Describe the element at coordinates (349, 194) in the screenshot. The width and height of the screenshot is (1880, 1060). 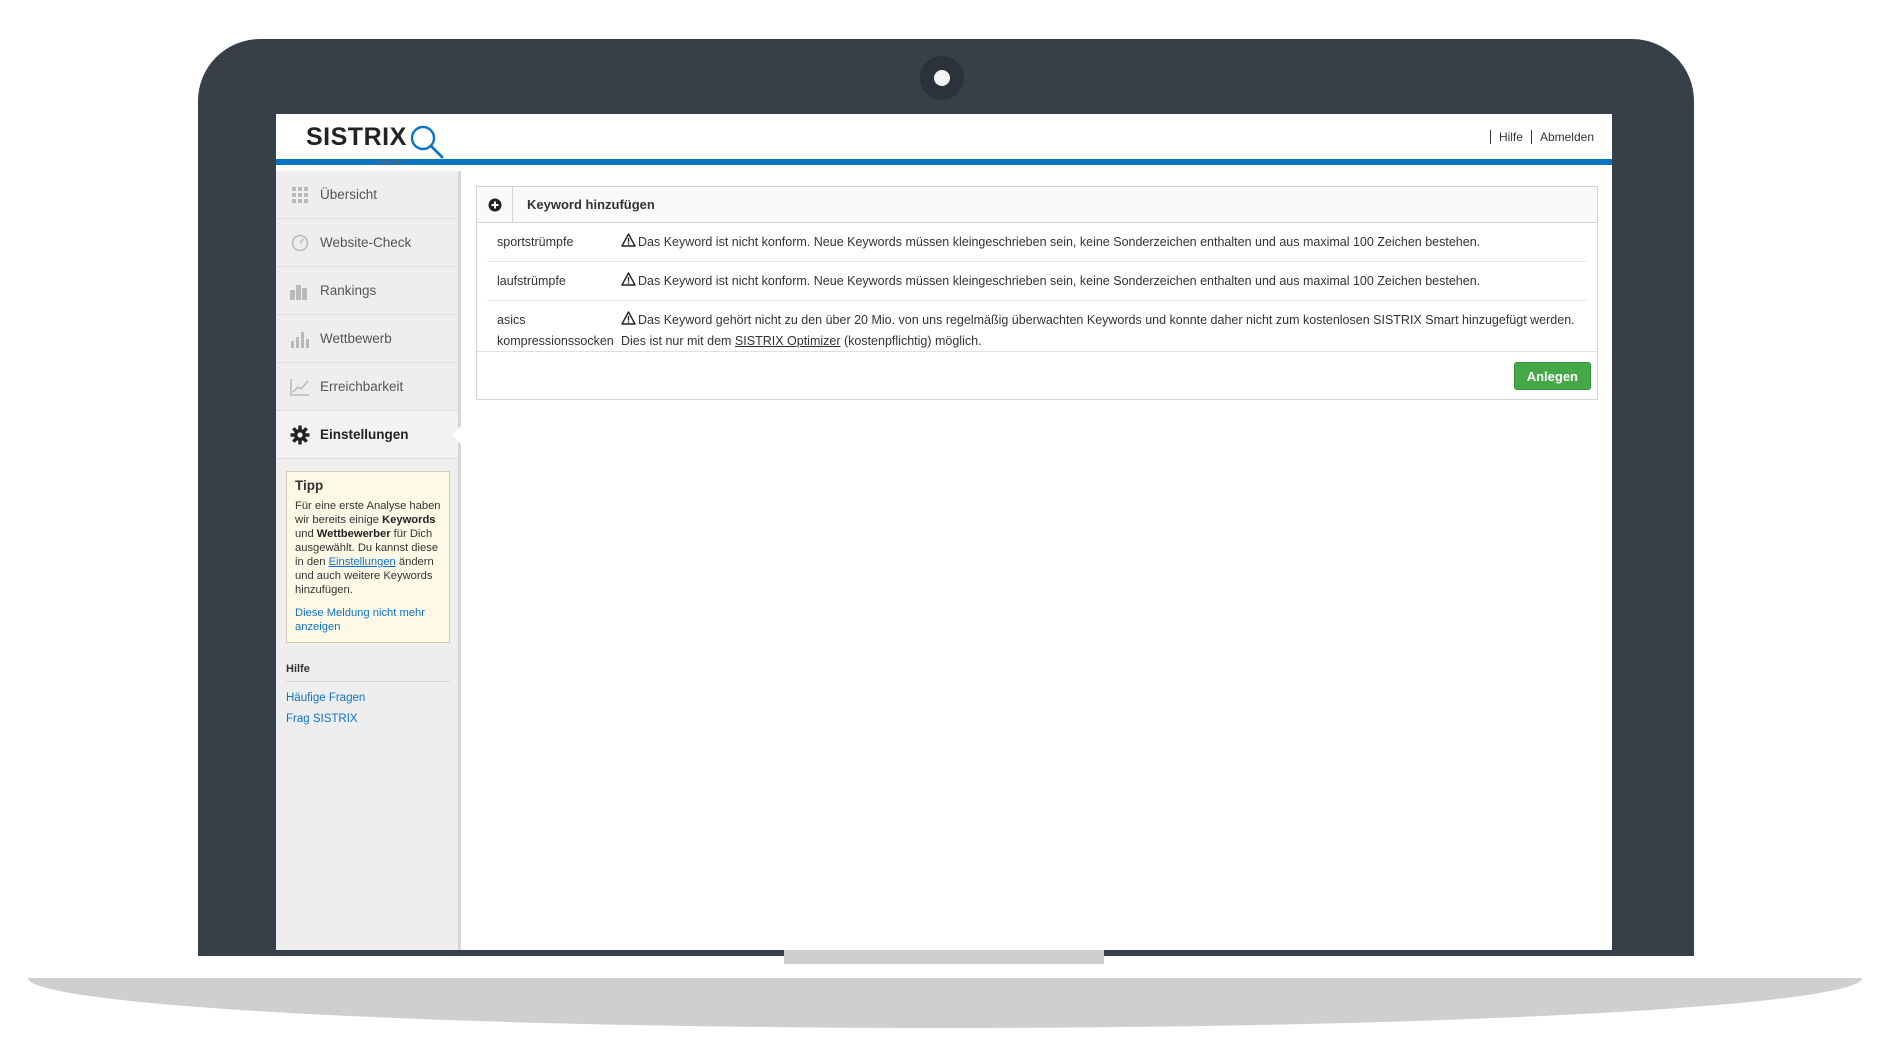
I see `sidebar-item-label: Übersicht` at that location.